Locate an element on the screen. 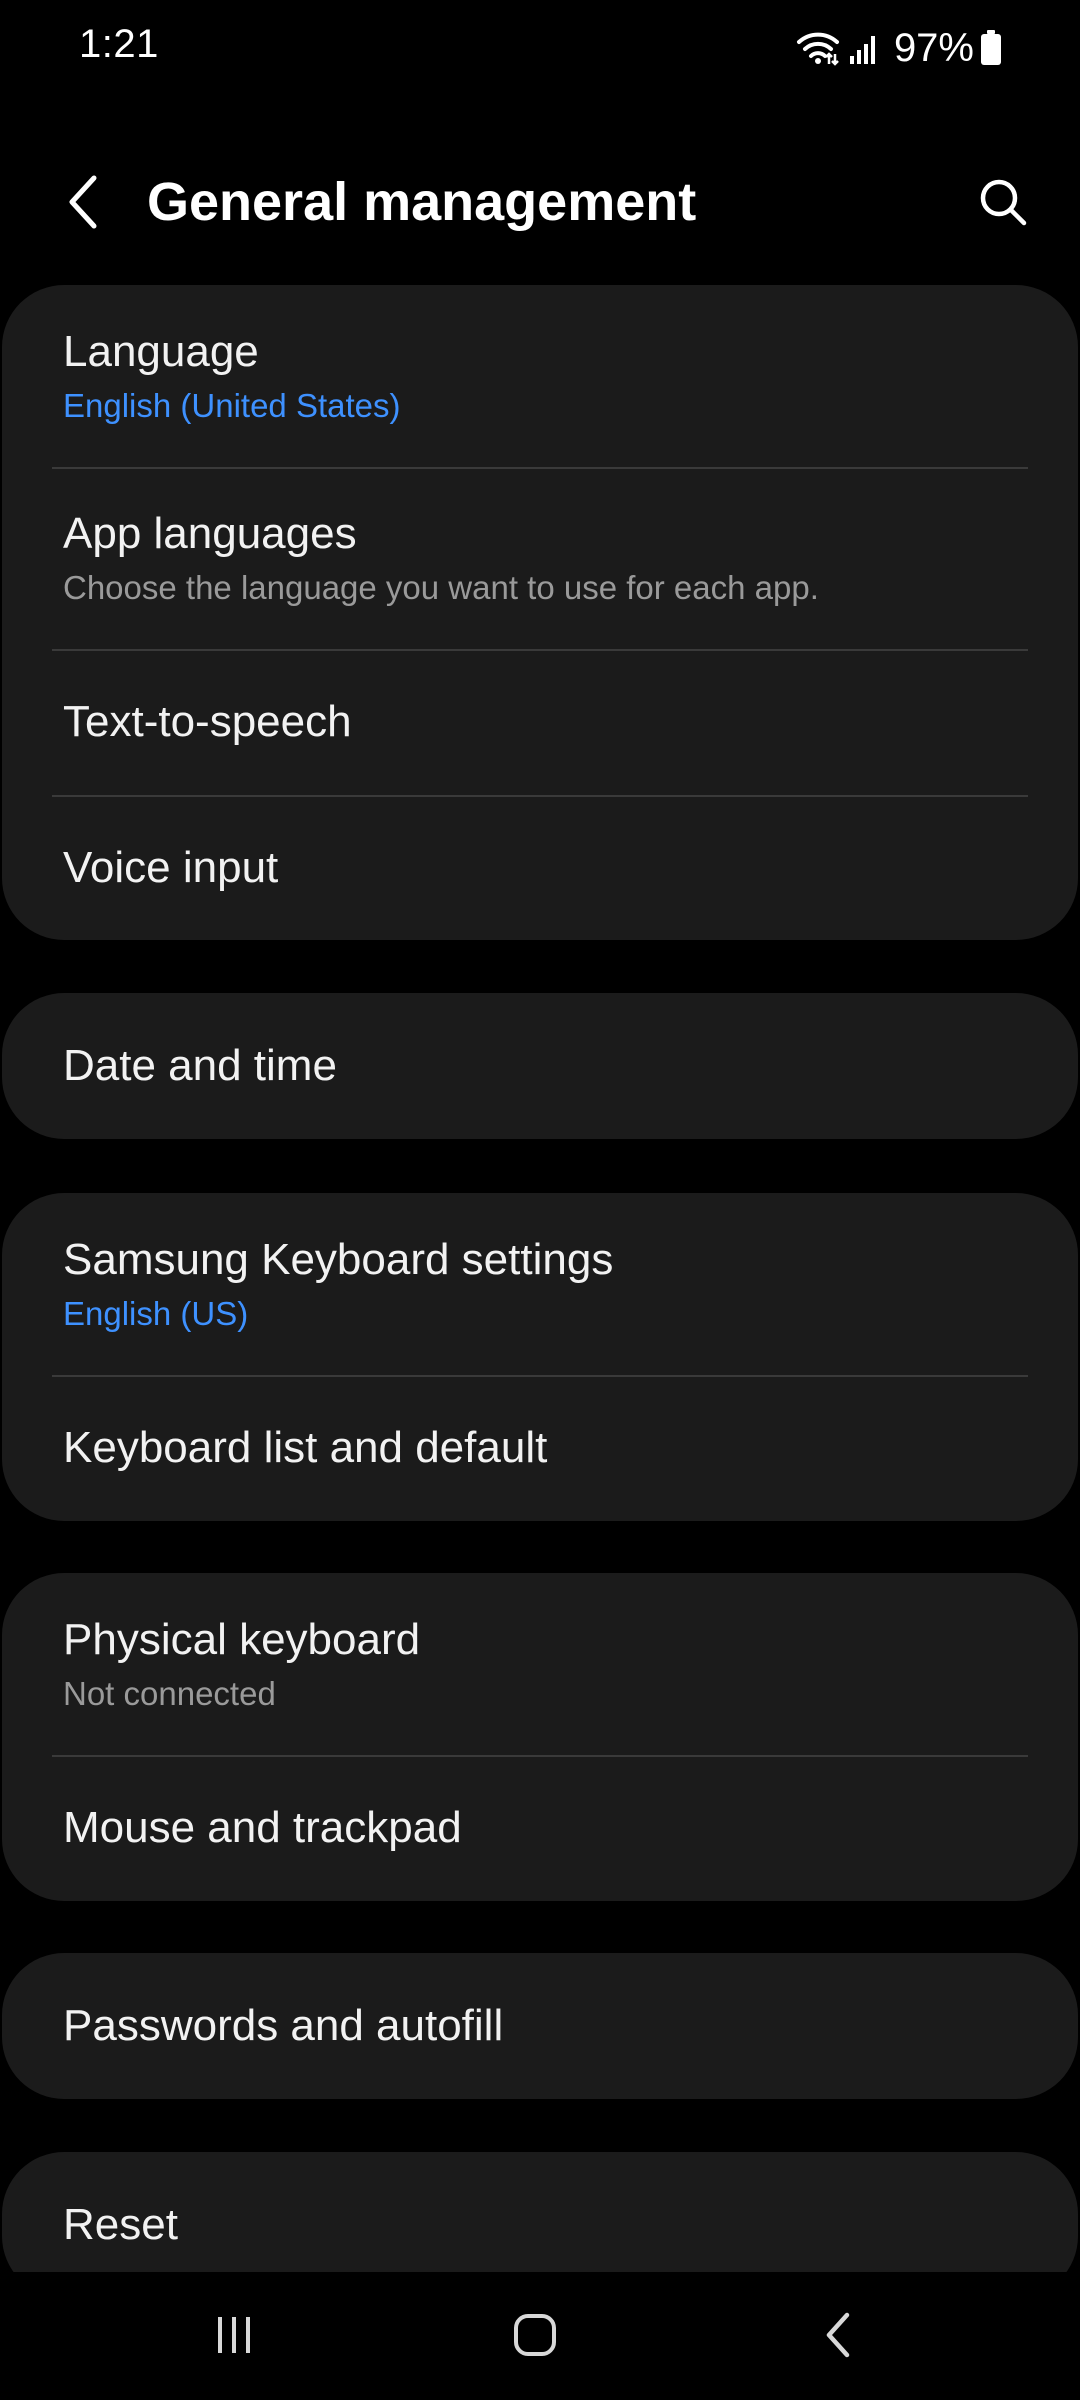  back-button is located at coordinates (83, 202).